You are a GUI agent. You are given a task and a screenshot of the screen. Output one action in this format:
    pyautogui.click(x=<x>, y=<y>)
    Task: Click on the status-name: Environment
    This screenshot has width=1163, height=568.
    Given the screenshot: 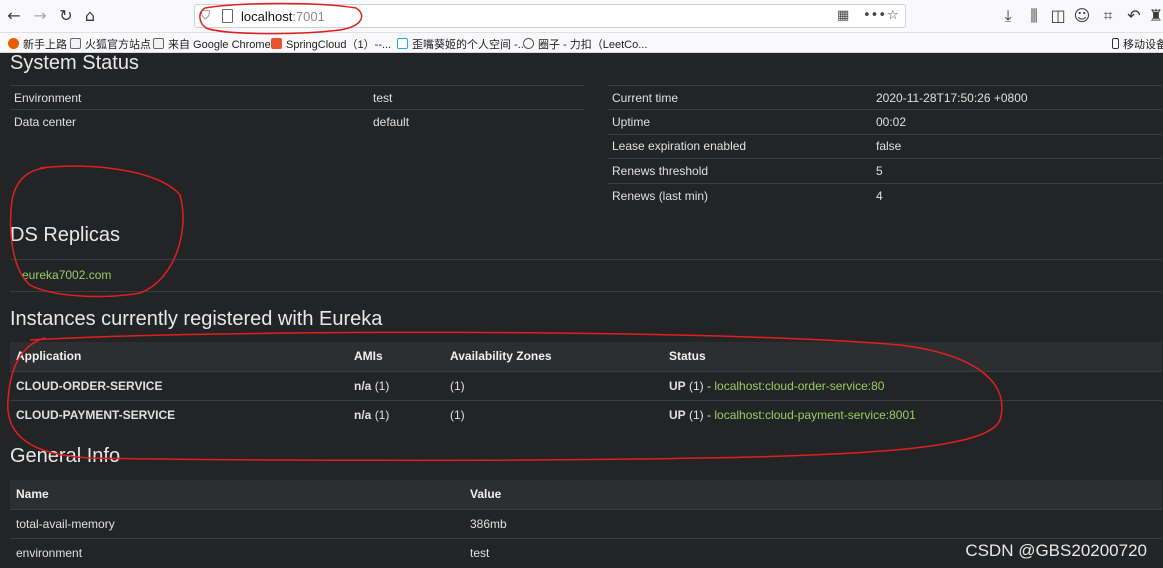 What is the action you would take?
    pyautogui.click(x=189, y=97)
    